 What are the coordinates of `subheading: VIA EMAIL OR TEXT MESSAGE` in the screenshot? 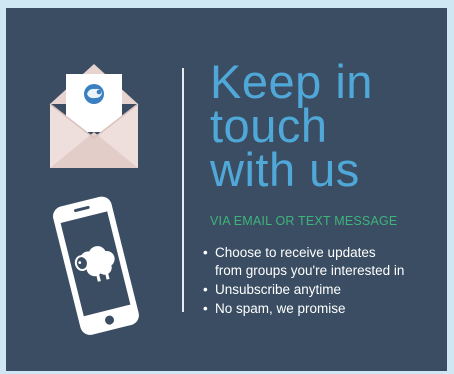 It's located at (304, 221).